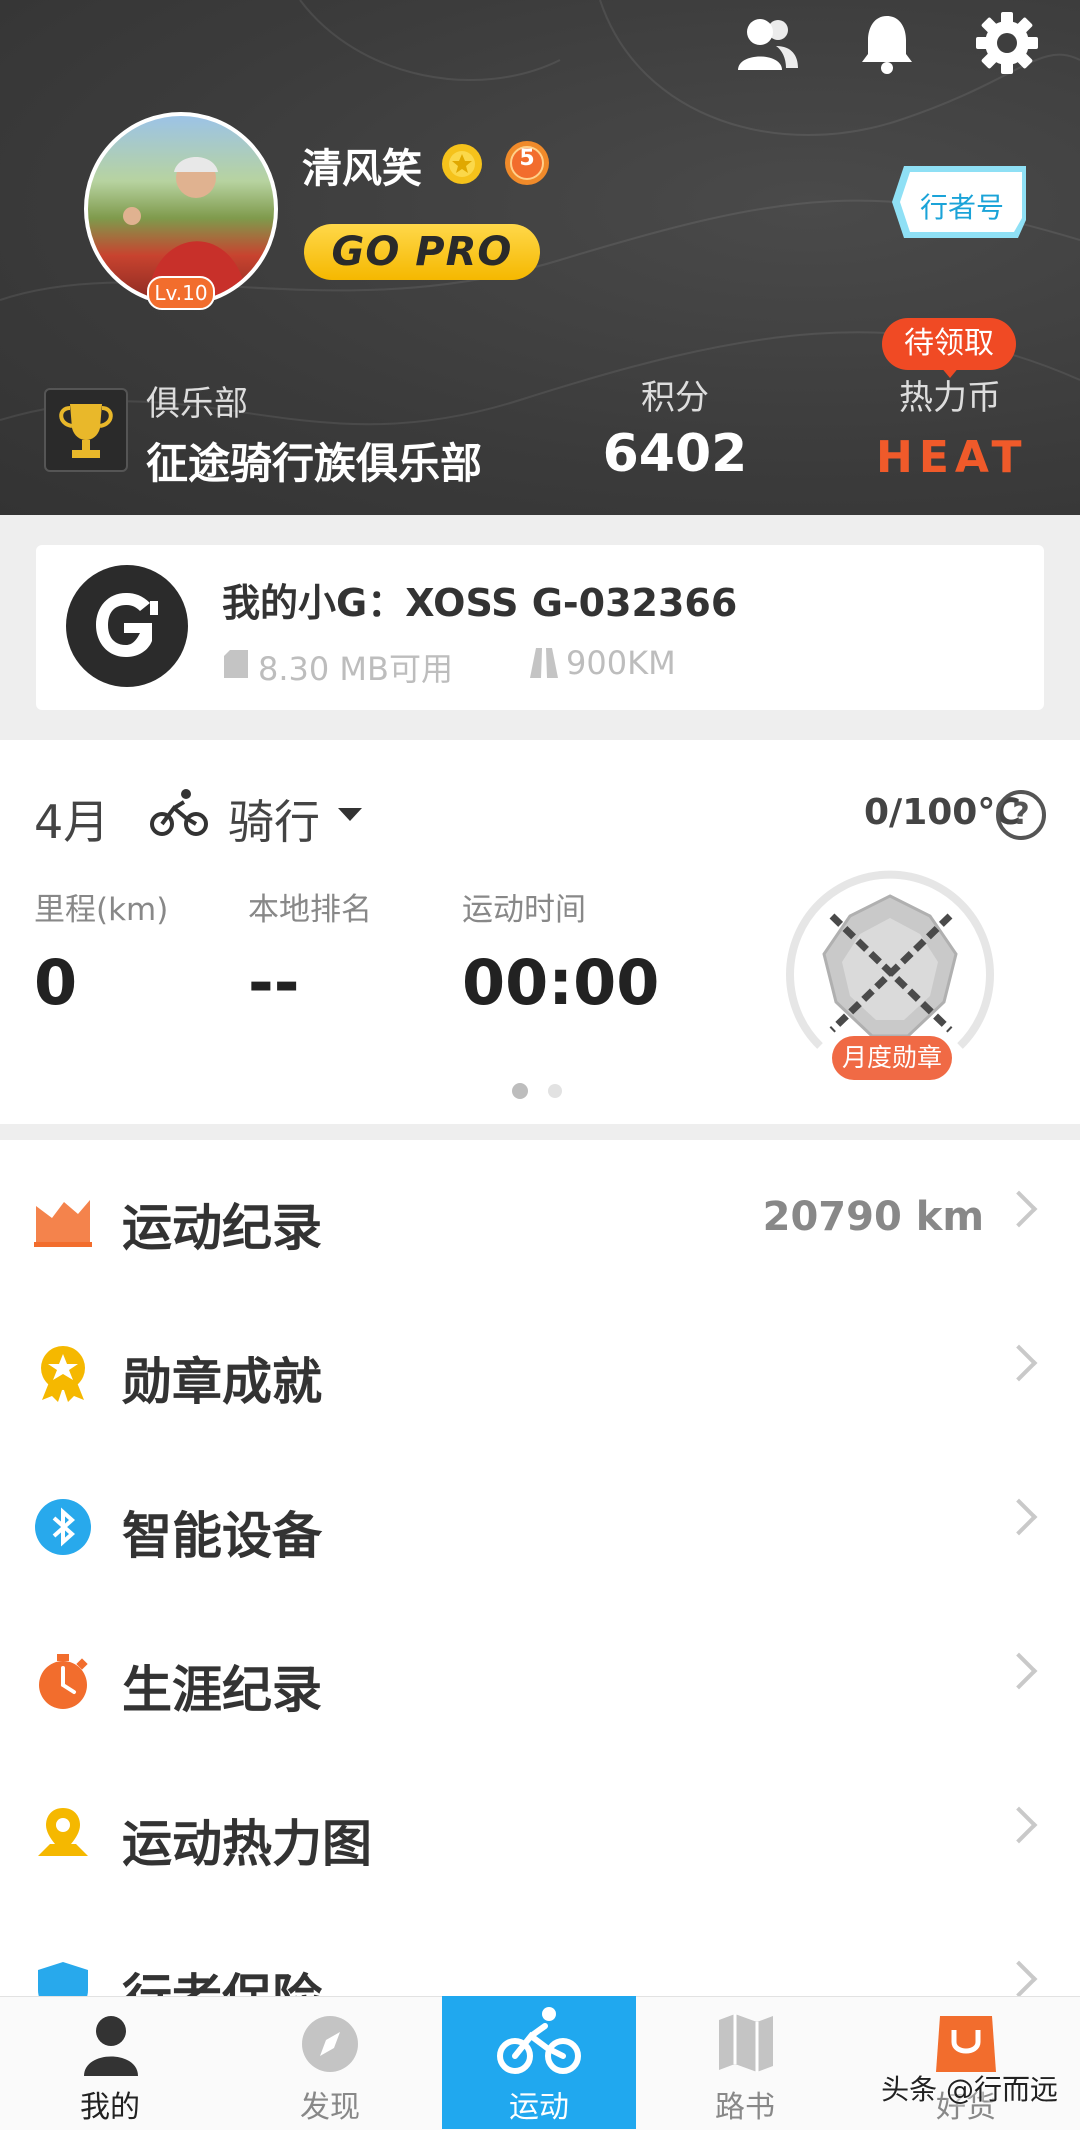 This screenshot has width=1080, height=2130. What do you see at coordinates (539, 2040) in the screenshot?
I see `bike-icon` at bounding box center [539, 2040].